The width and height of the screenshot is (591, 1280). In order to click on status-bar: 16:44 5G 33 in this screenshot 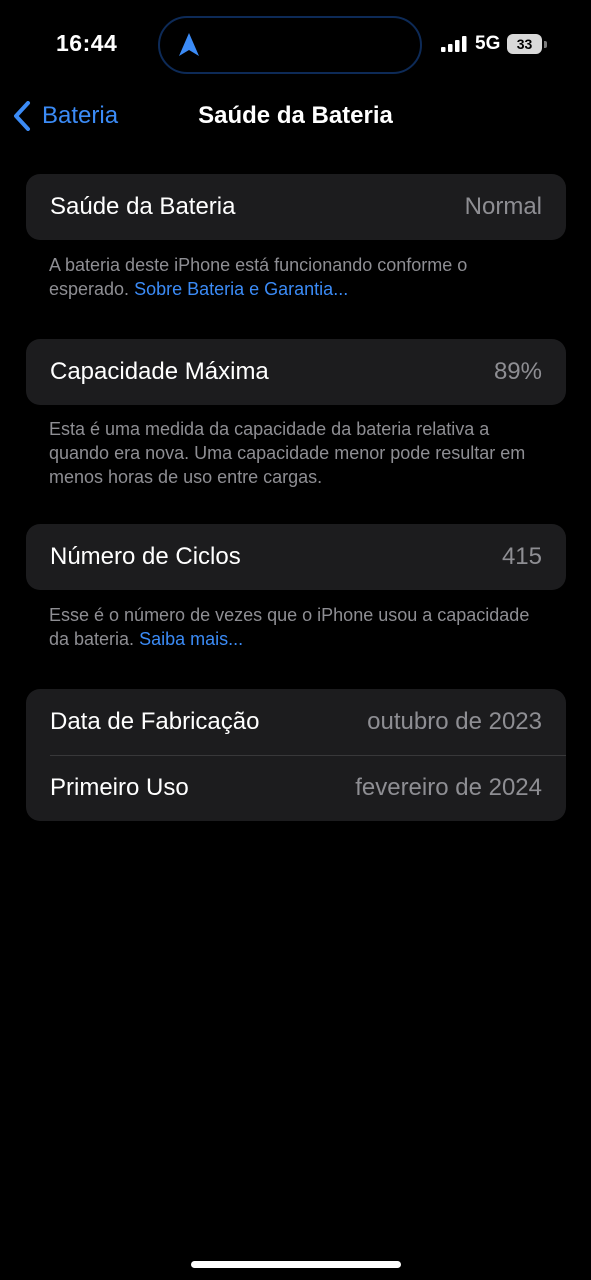, I will do `click(295, 45)`.